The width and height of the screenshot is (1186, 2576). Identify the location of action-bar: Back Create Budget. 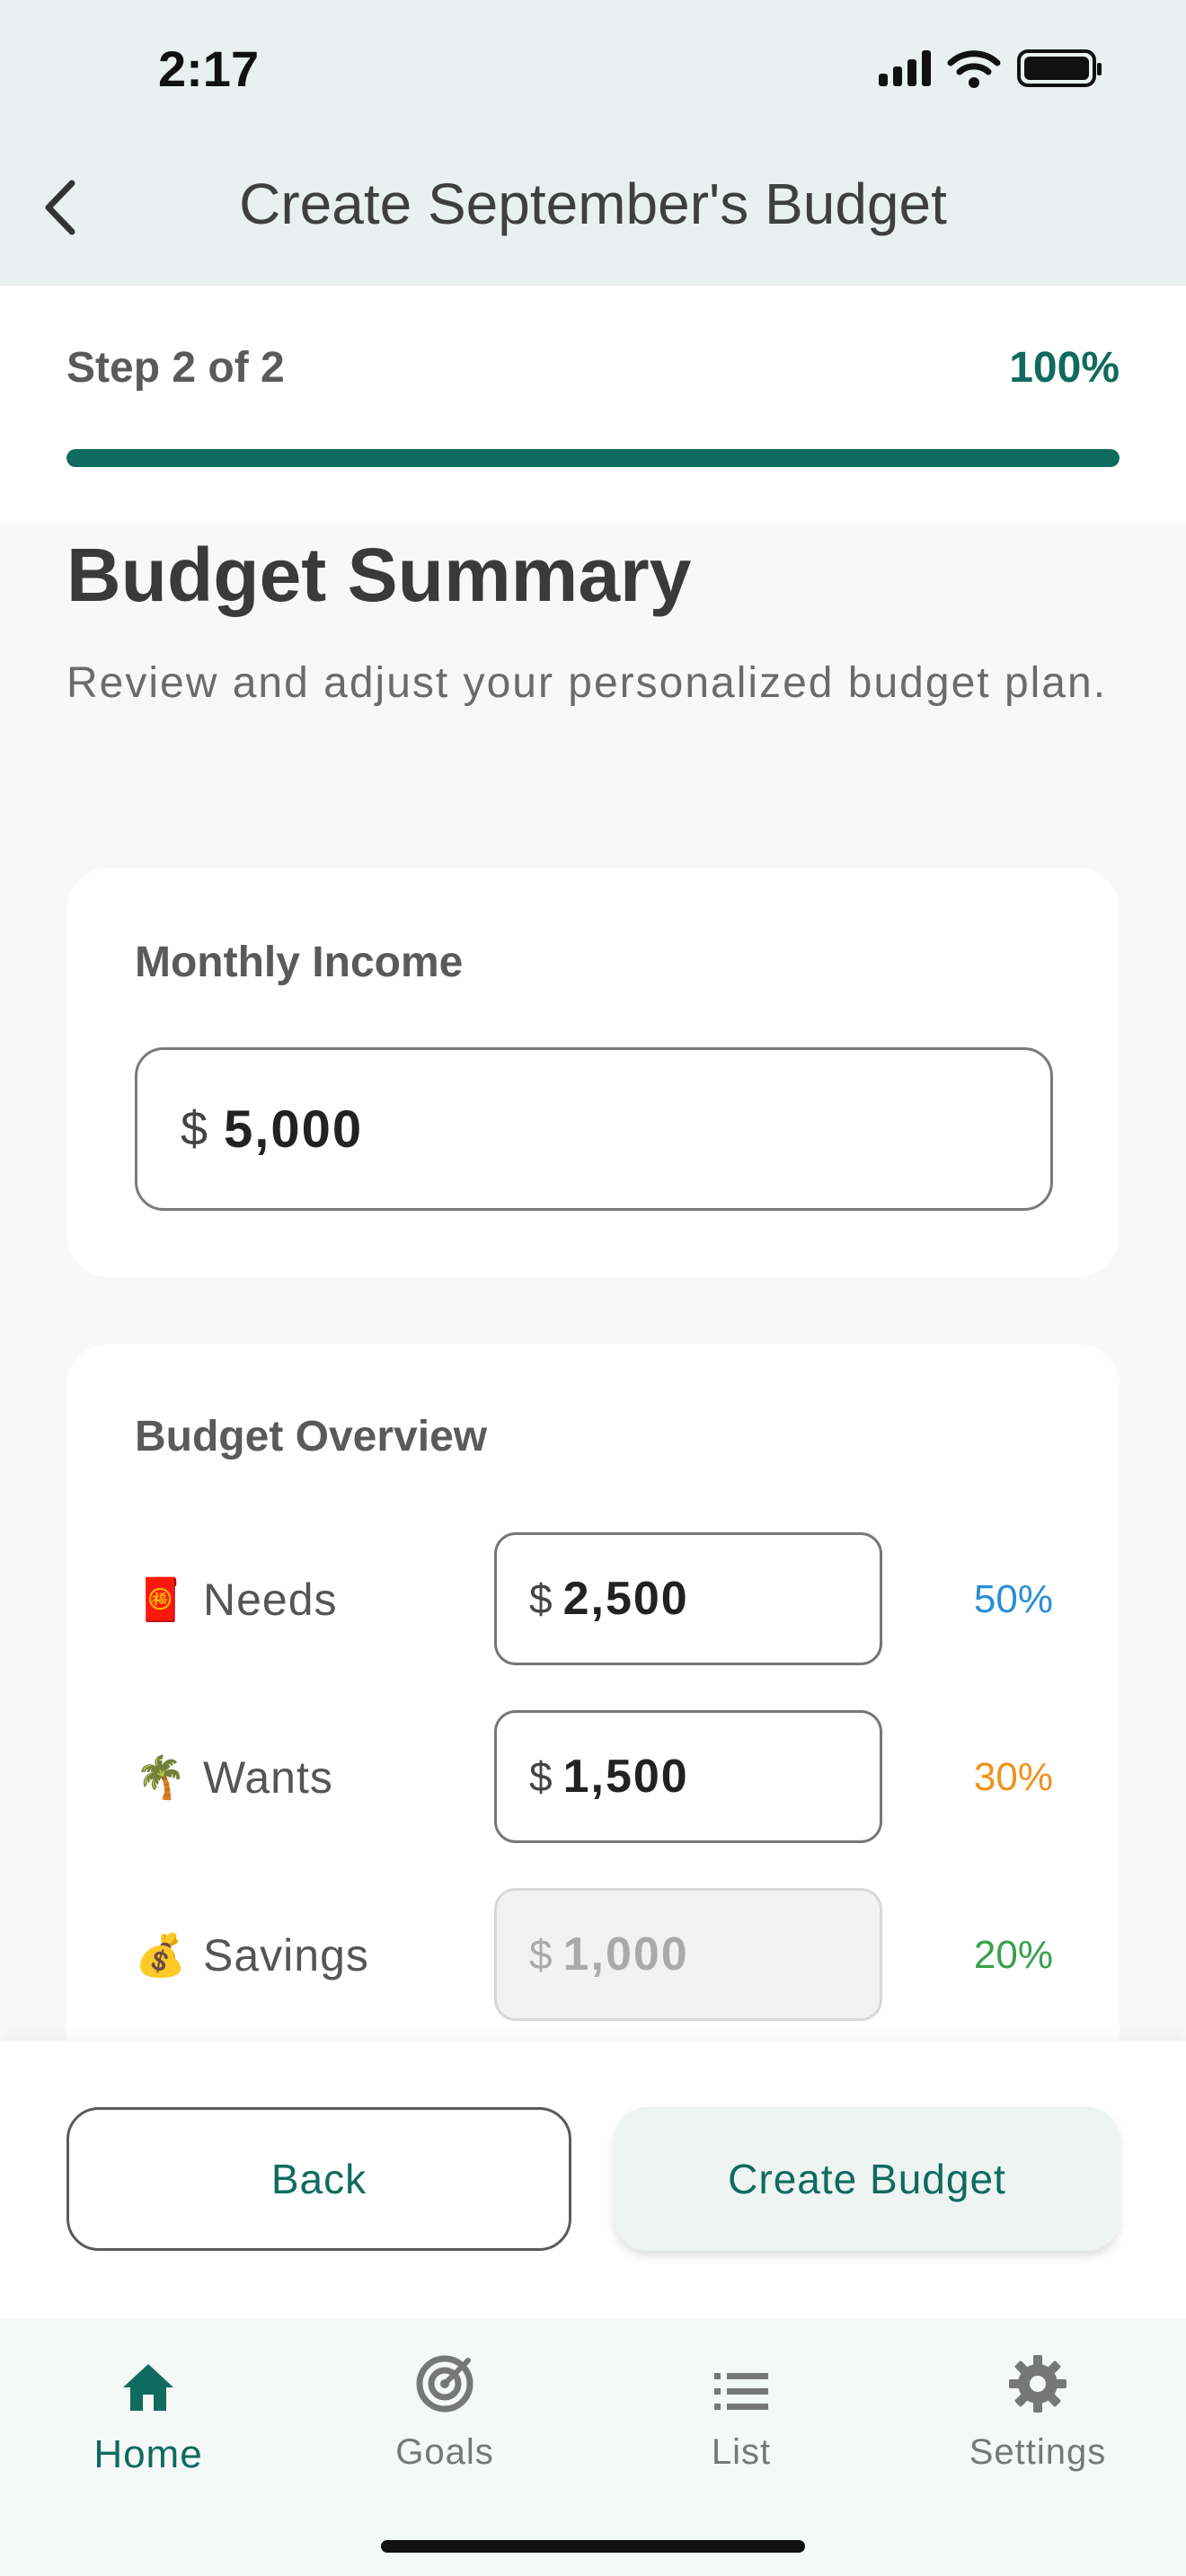
(593, 2180).